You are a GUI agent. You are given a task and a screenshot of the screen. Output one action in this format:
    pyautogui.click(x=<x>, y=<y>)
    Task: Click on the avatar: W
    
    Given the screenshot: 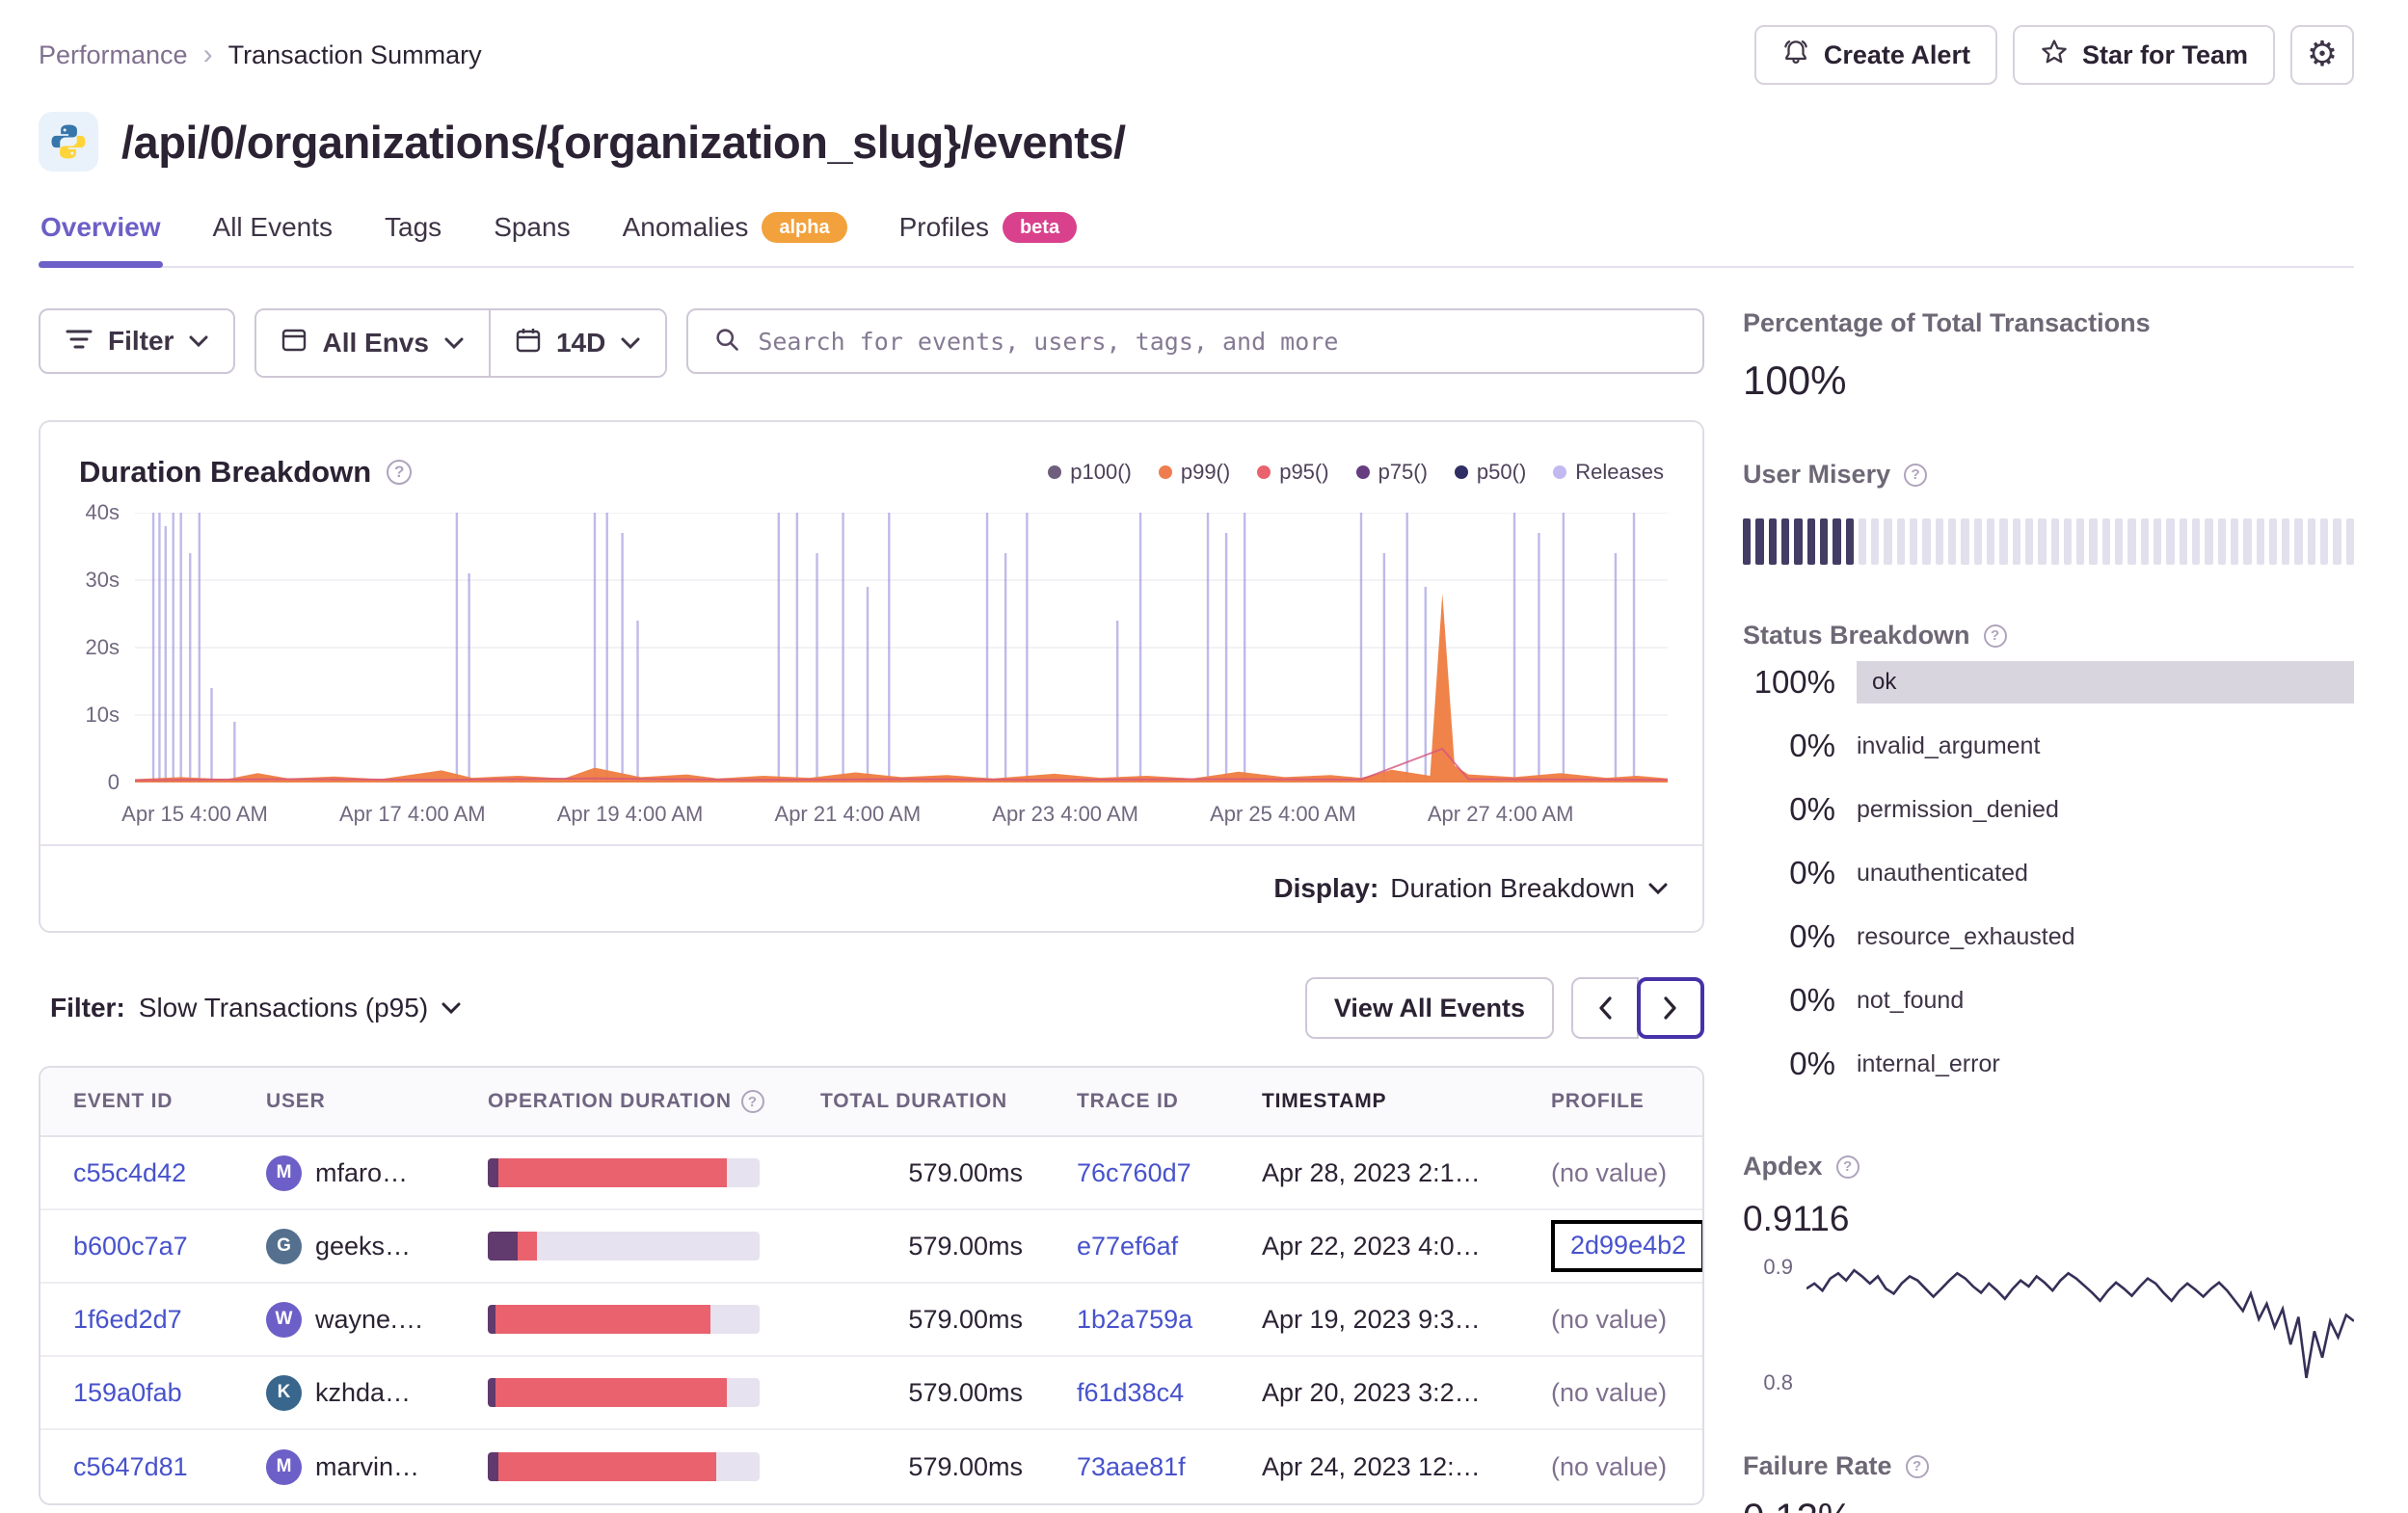 What is the action you would take?
    pyautogui.click(x=284, y=1319)
    